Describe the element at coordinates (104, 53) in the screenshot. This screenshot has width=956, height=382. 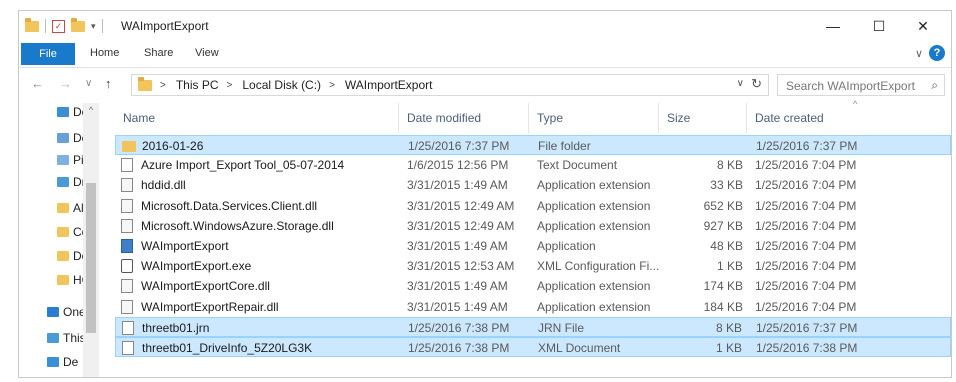
I see `tab-home: Home` at that location.